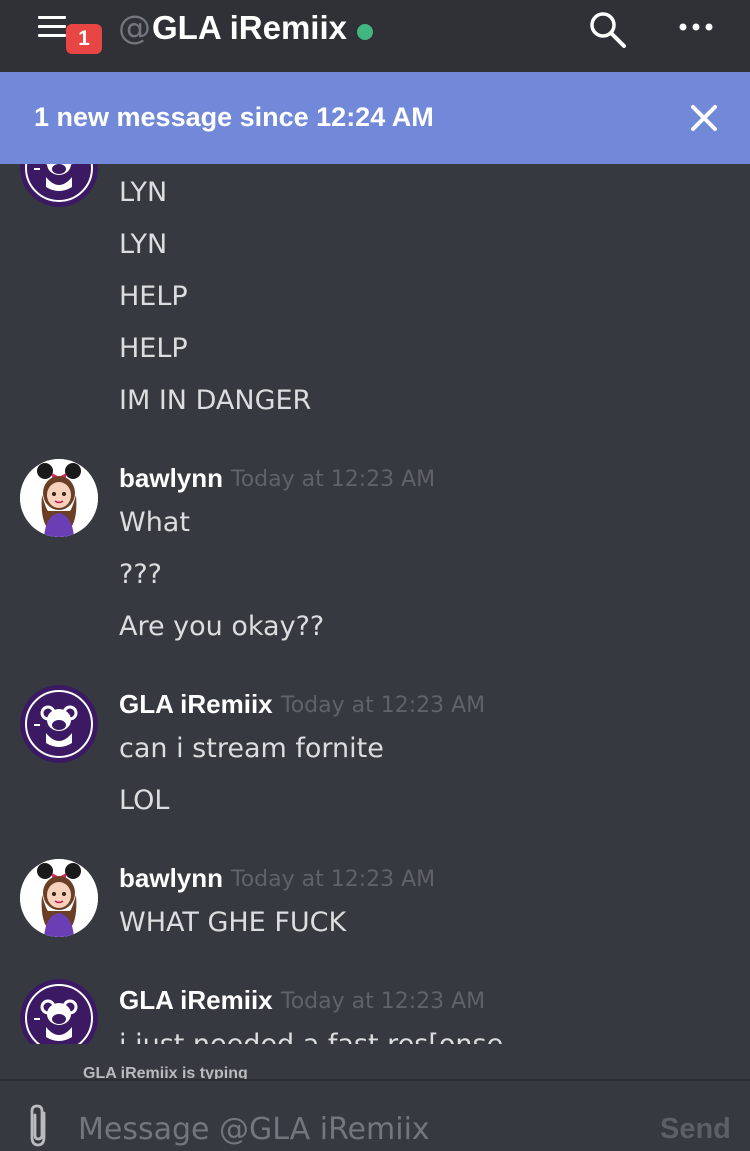  Describe the element at coordinates (222, 626) in the screenshot. I see `message-line: Are you okay??` at that location.